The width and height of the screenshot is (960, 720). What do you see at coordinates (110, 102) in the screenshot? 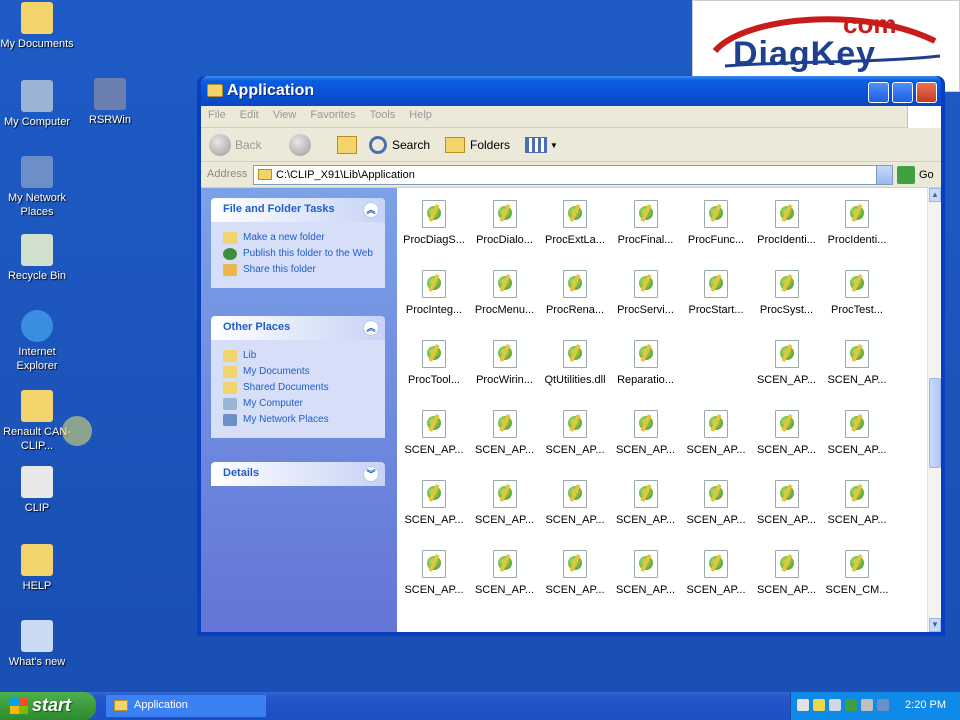
I see `desktop-icon: RSRWin` at bounding box center [110, 102].